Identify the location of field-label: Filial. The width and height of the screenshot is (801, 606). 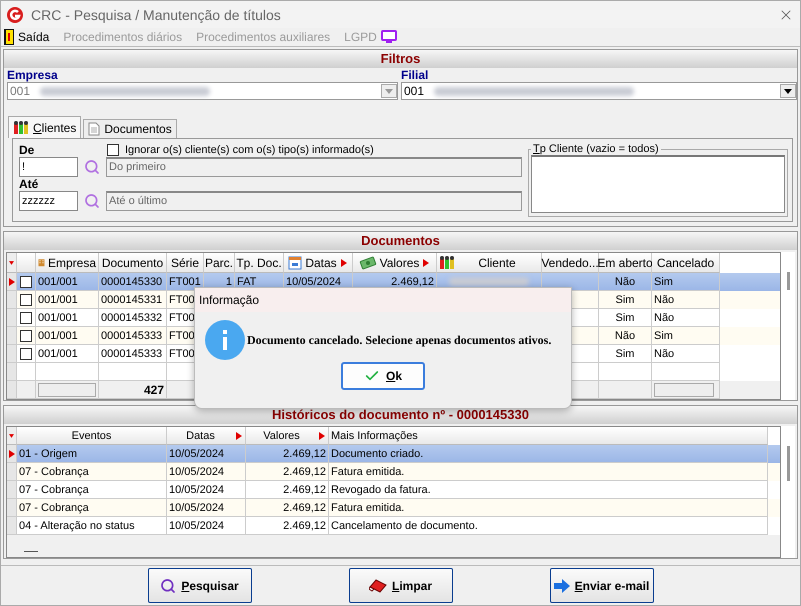
(415, 75).